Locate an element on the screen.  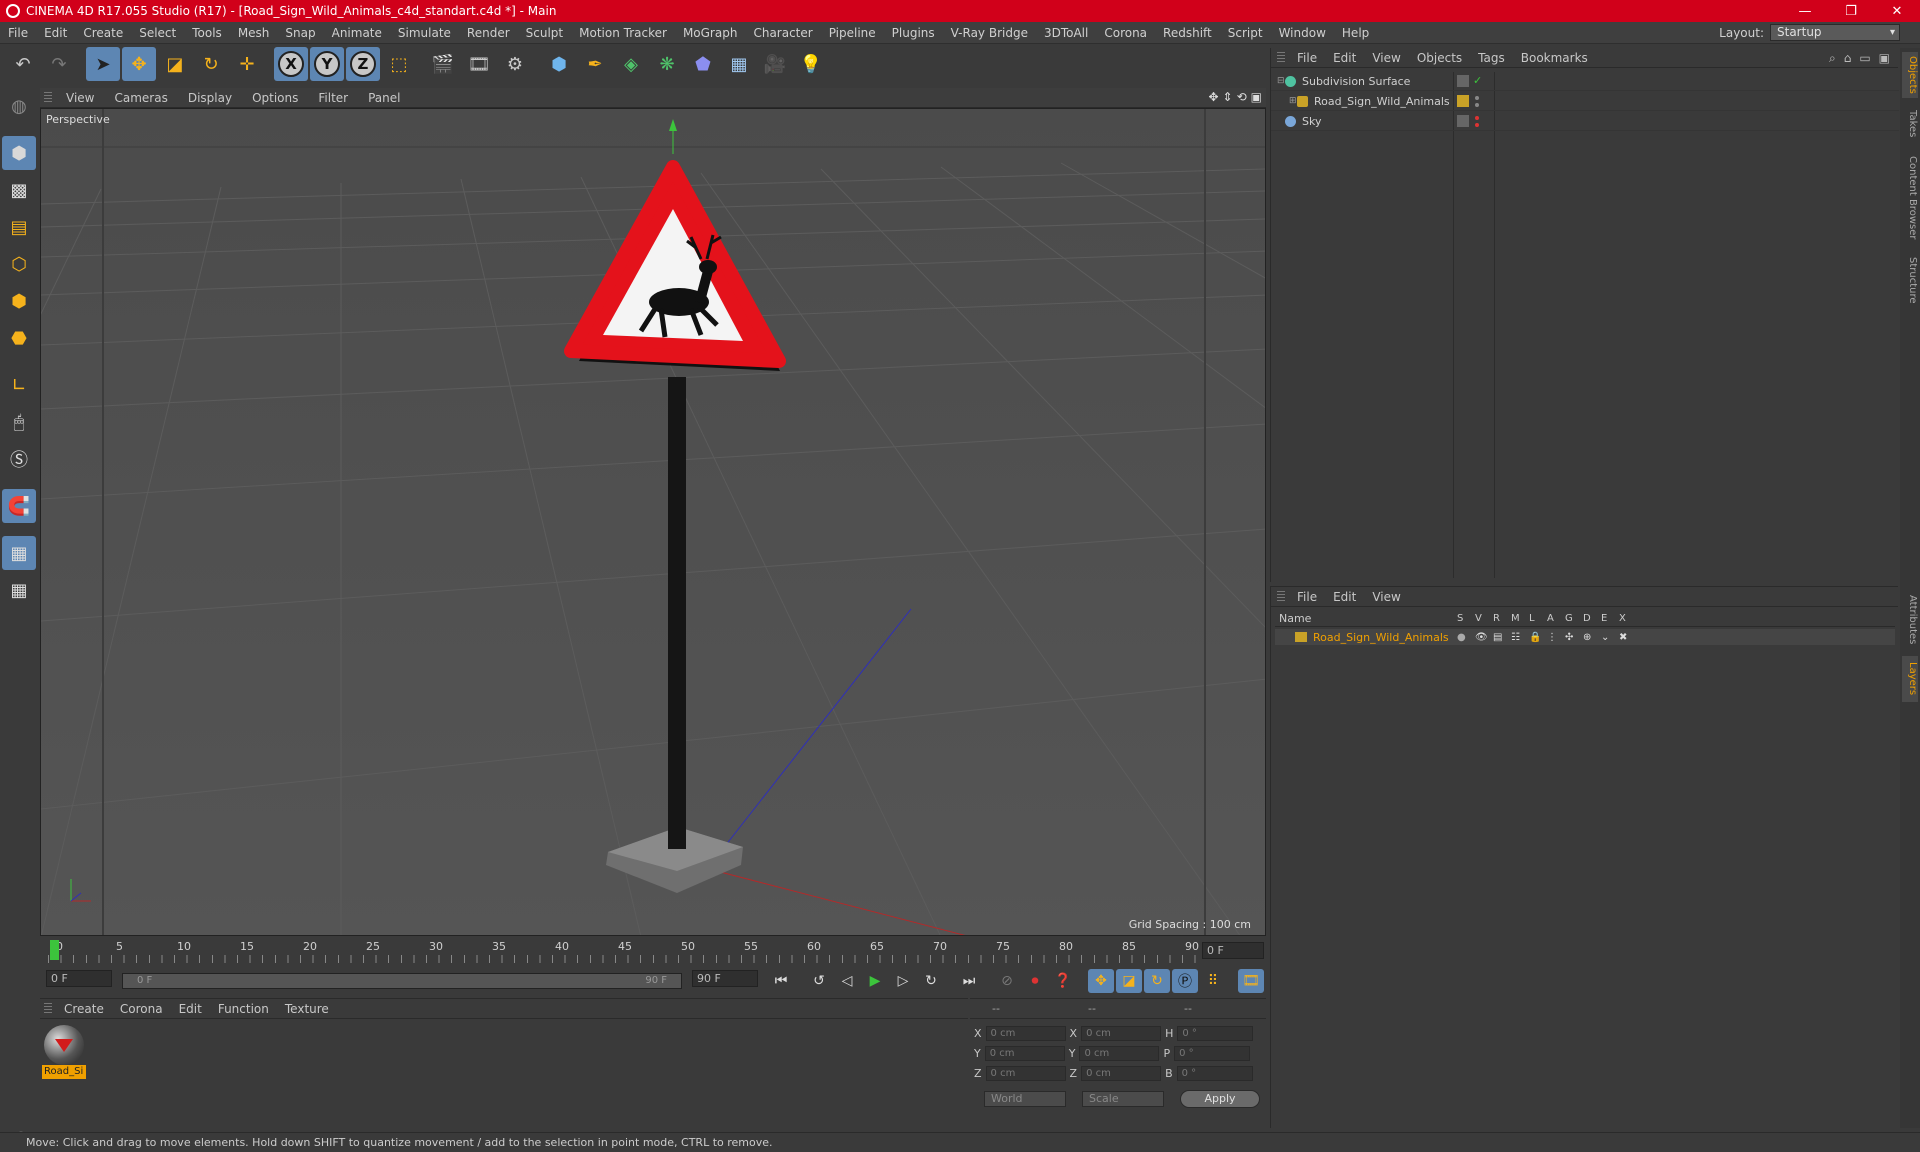
viewport-menu-options: Options is located at coordinates (275, 98).